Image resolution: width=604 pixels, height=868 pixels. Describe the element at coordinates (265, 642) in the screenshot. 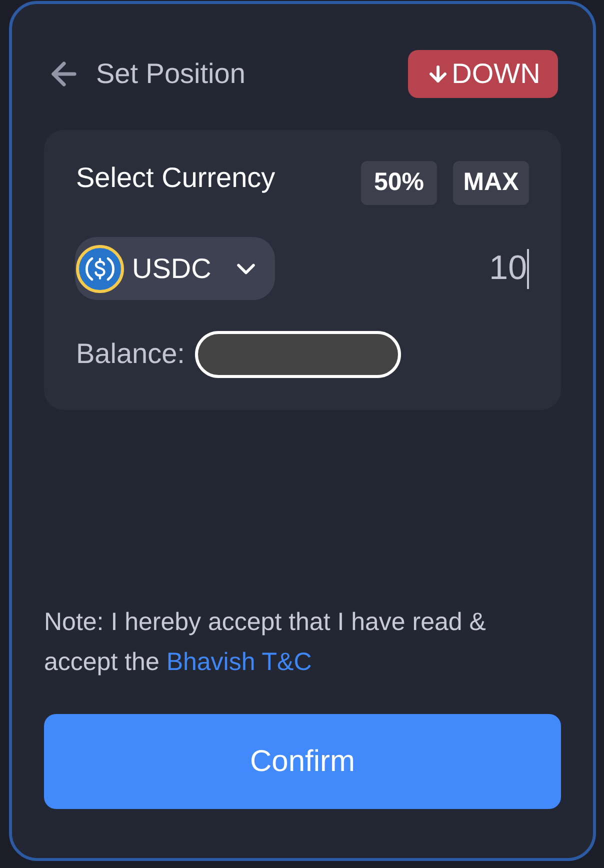

I see `terms-note: Note: I hereby accept that I have read & accept the Bhavish T&C` at that location.